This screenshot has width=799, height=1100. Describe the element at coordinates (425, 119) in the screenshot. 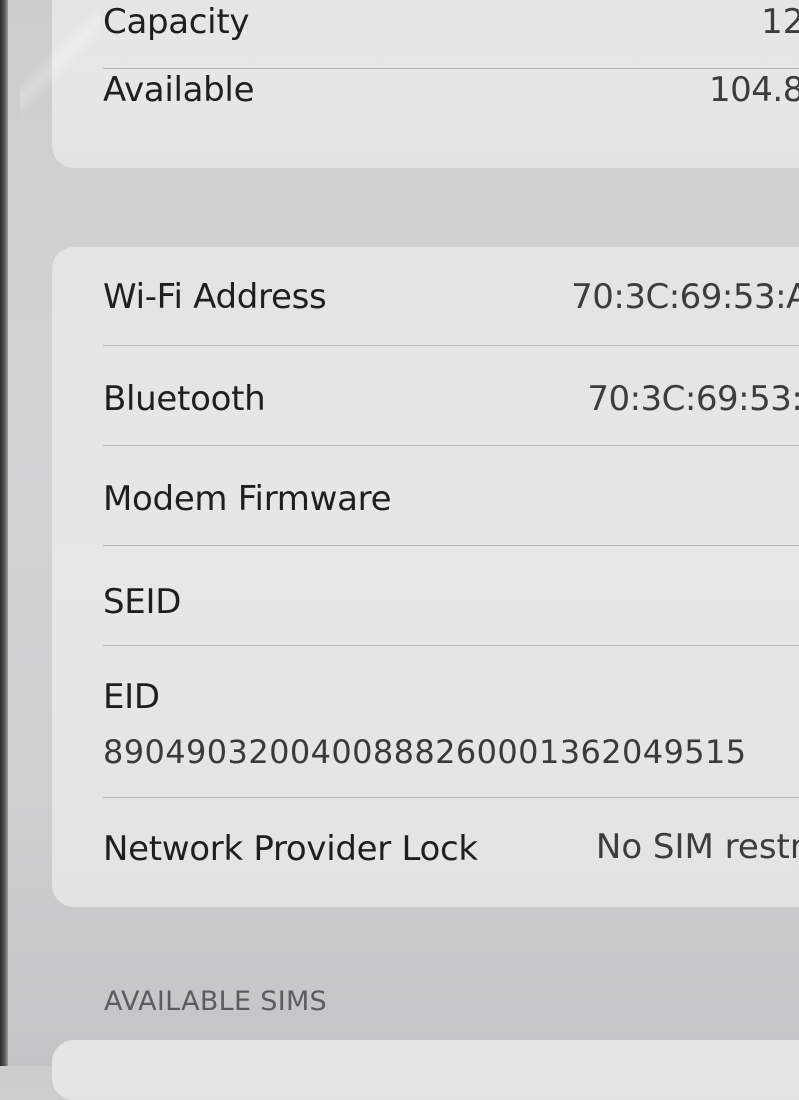

I see `available-row: Available 104.86` at that location.